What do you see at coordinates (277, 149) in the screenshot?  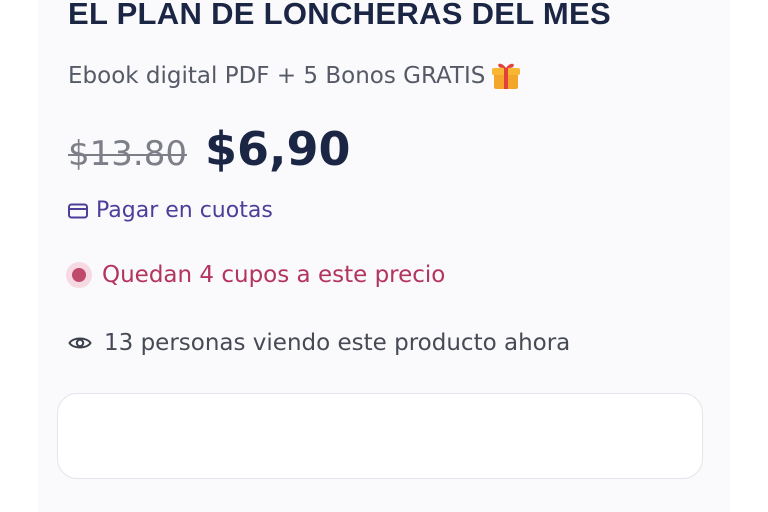 I see `current-price: $6,90` at bounding box center [277, 149].